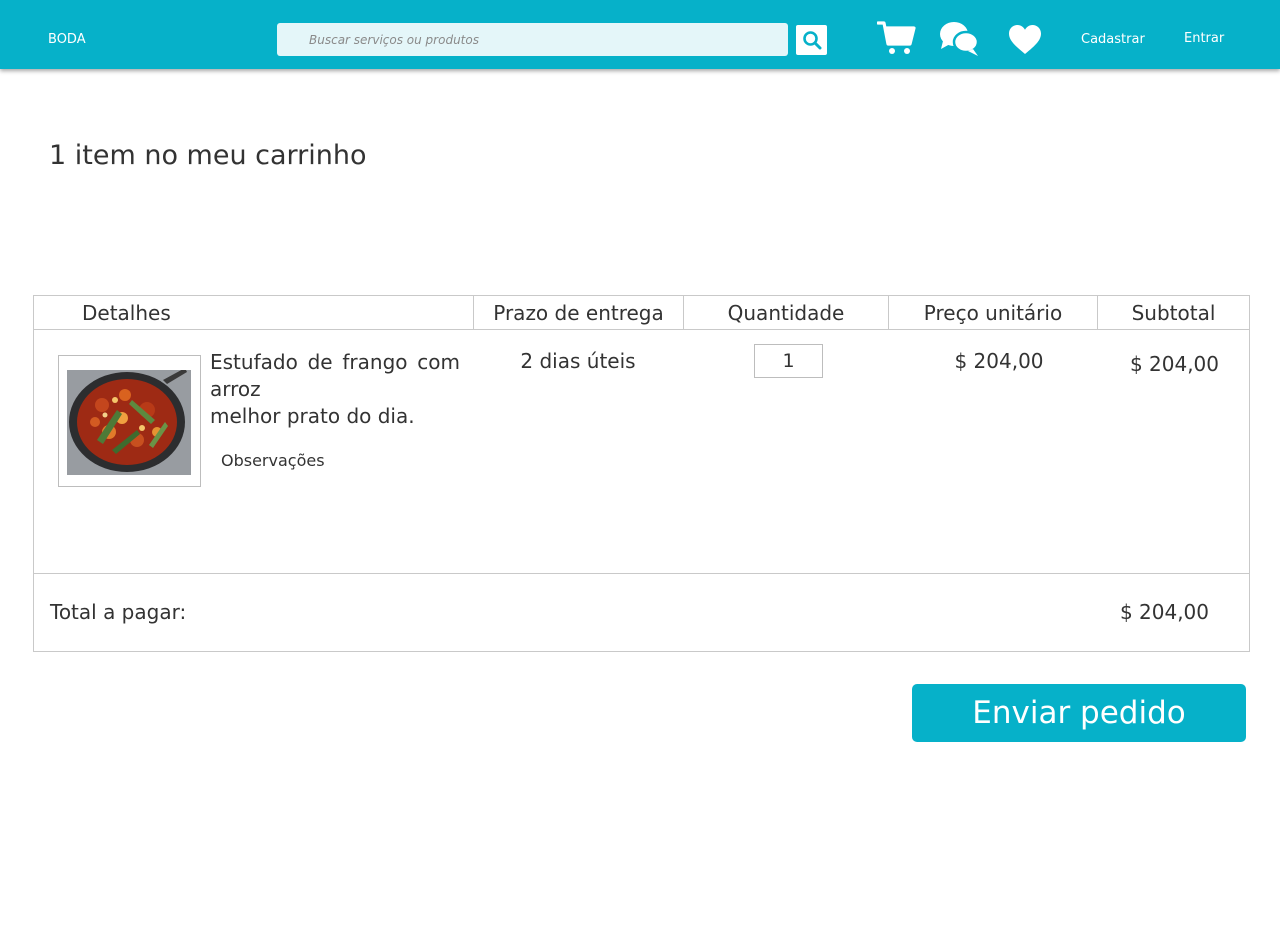 The width and height of the screenshot is (1280, 947). Describe the element at coordinates (999, 361) in the screenshot. I see `unit-price: $ 204,00` at that location.